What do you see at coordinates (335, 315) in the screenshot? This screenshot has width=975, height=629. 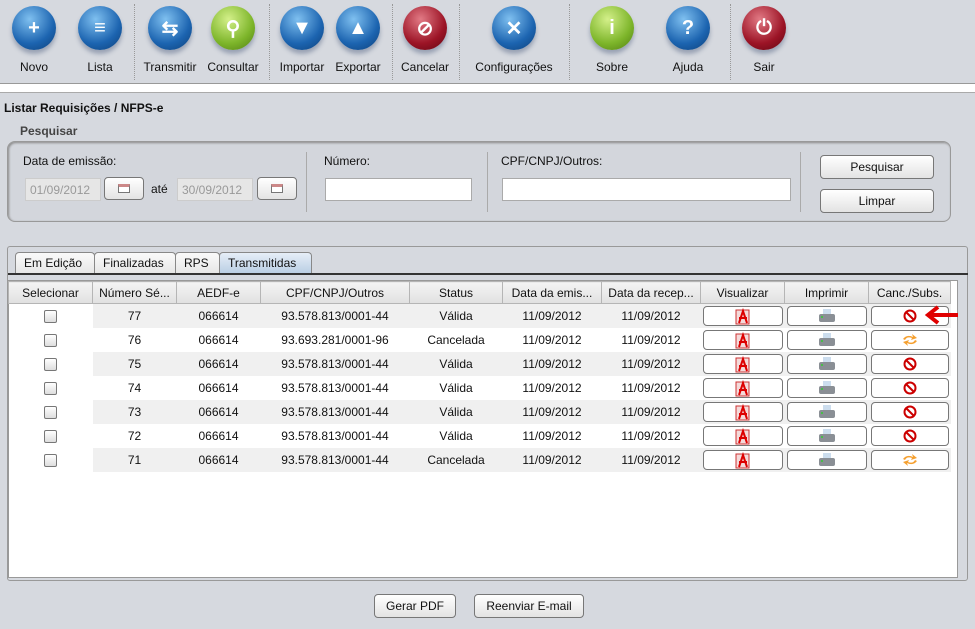 I see `cpf-cell: 93.578.813/0001-44` at bounding box center [335, 315].